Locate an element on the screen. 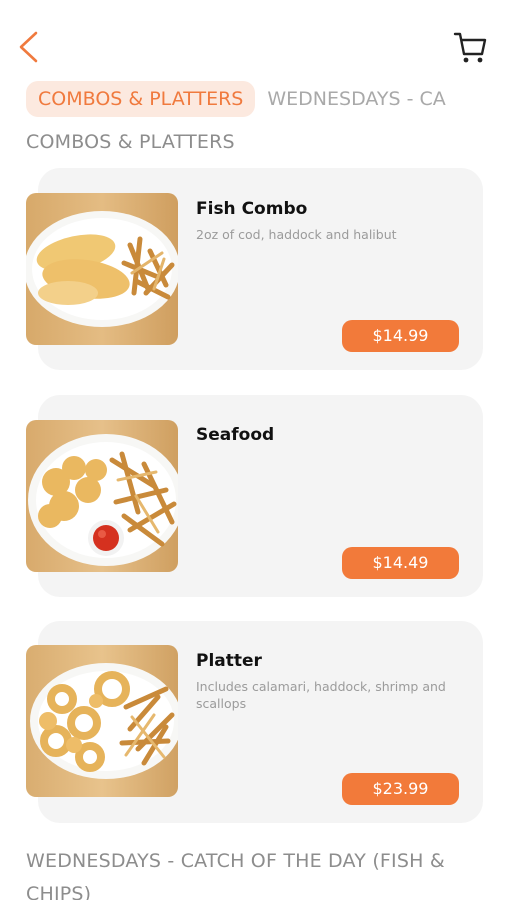  item-description: 2oz of cod, haddock and halibut is located at coordinates (296, 234).